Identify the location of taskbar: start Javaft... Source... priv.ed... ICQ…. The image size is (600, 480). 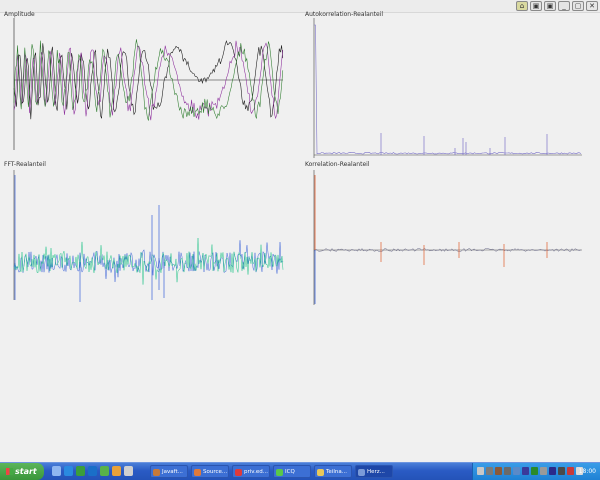
(300, 471).